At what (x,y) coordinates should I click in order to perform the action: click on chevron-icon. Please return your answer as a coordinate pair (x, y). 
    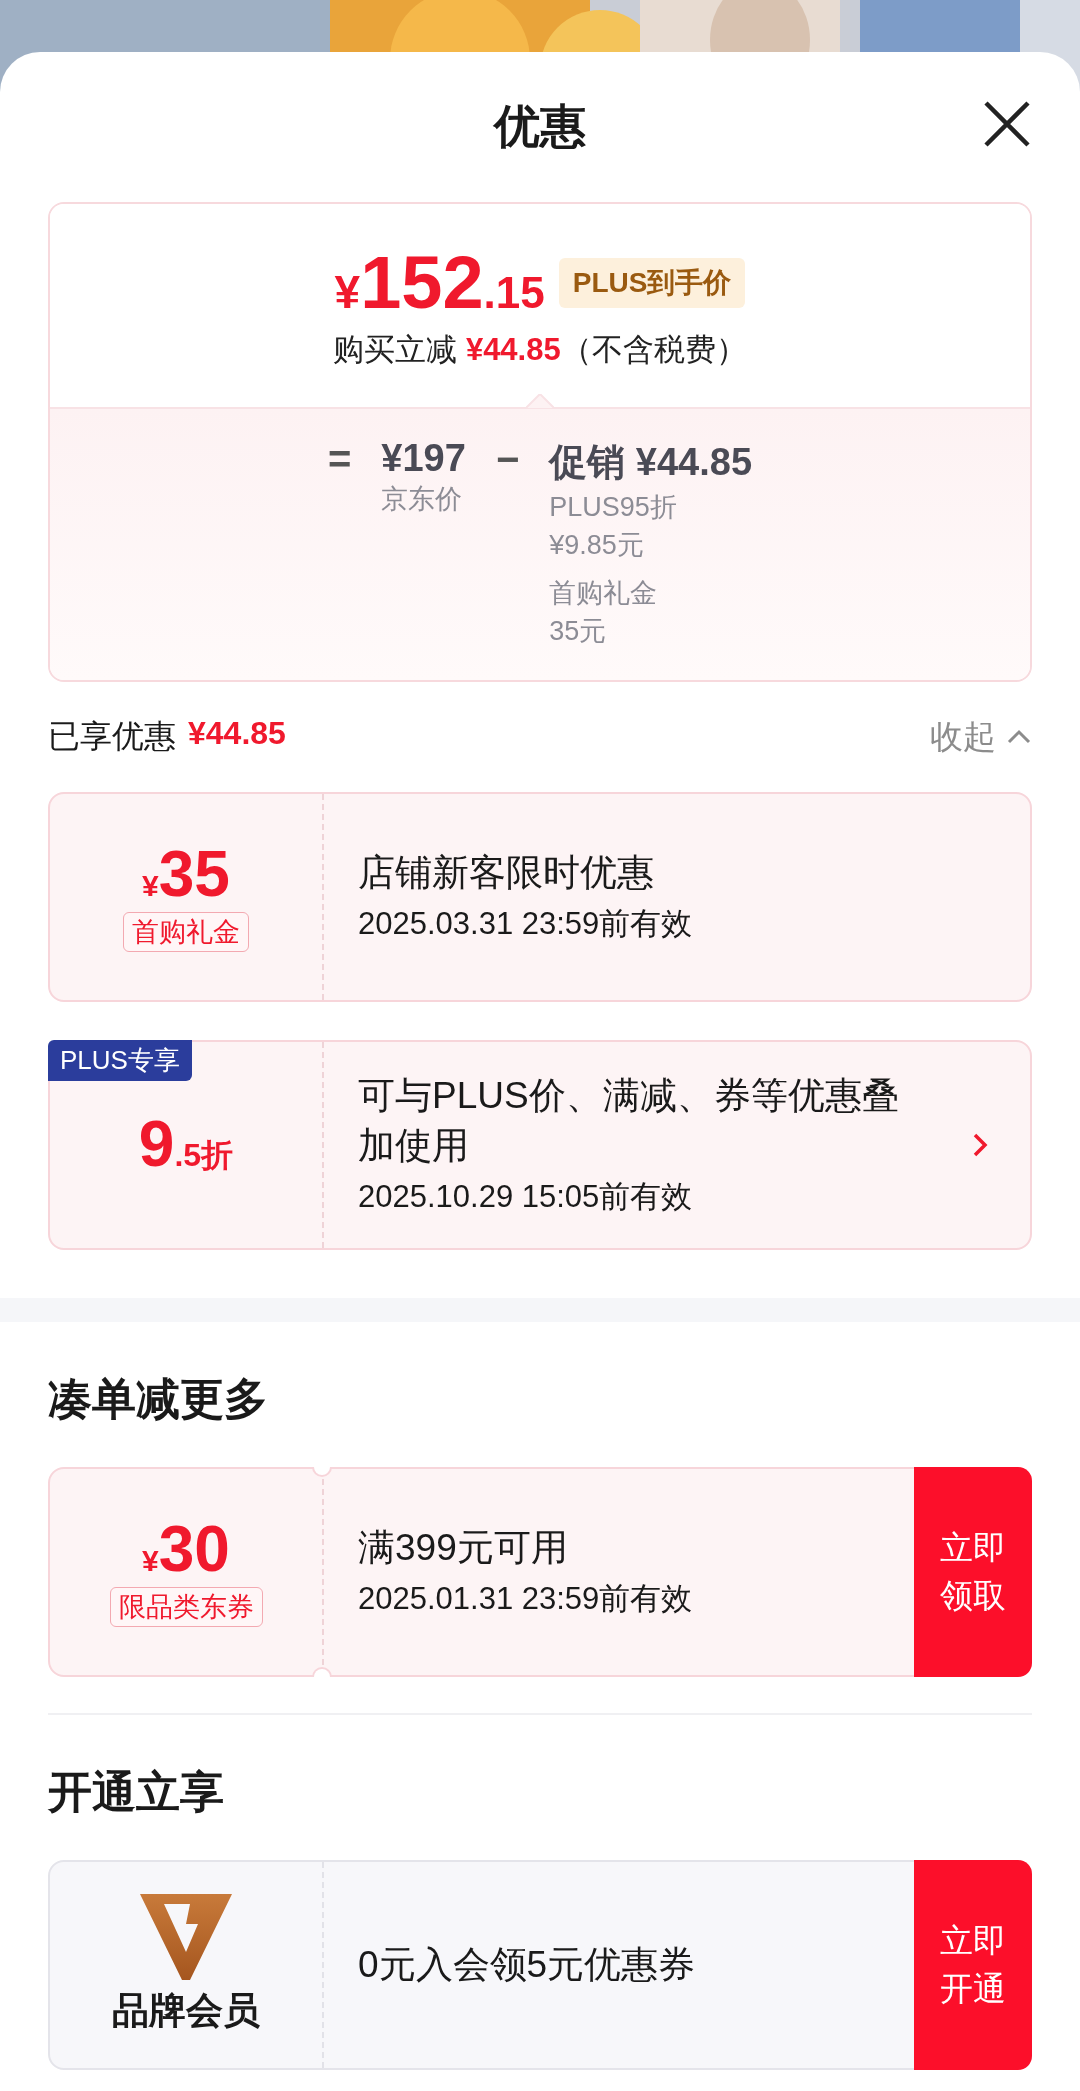
    Looking at the image, I should click on (1019, 737).